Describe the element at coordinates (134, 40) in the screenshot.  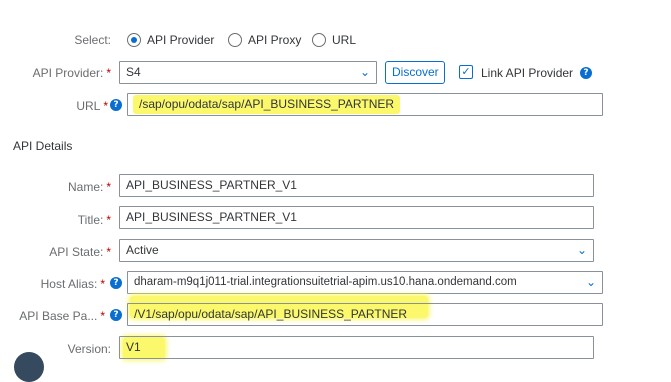
I see `radio-api-provider` at that location.